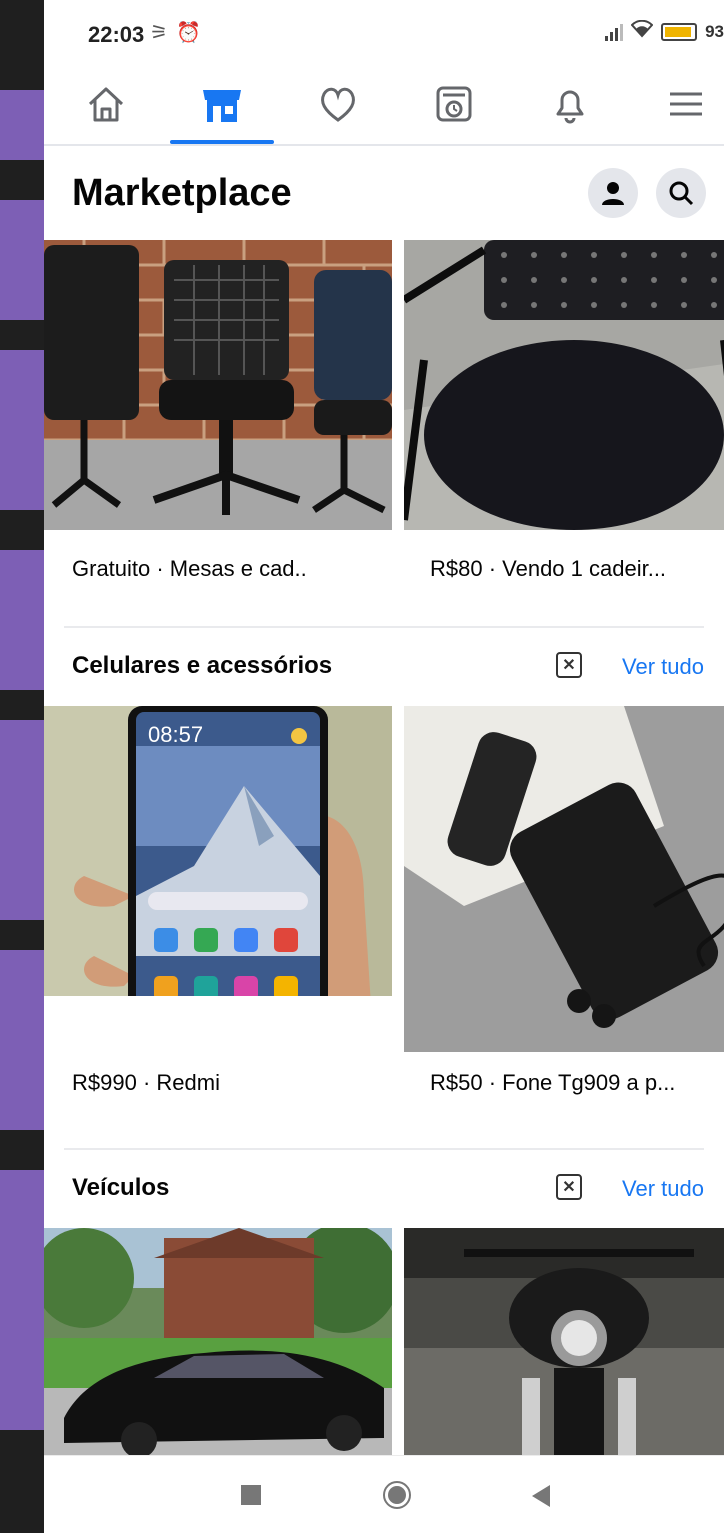 The image size is (724, 1533). What do you see at coordinates (182, 193) in the screenshot?
I see `page-title: Marketplace` at bounding box center [182, 193].